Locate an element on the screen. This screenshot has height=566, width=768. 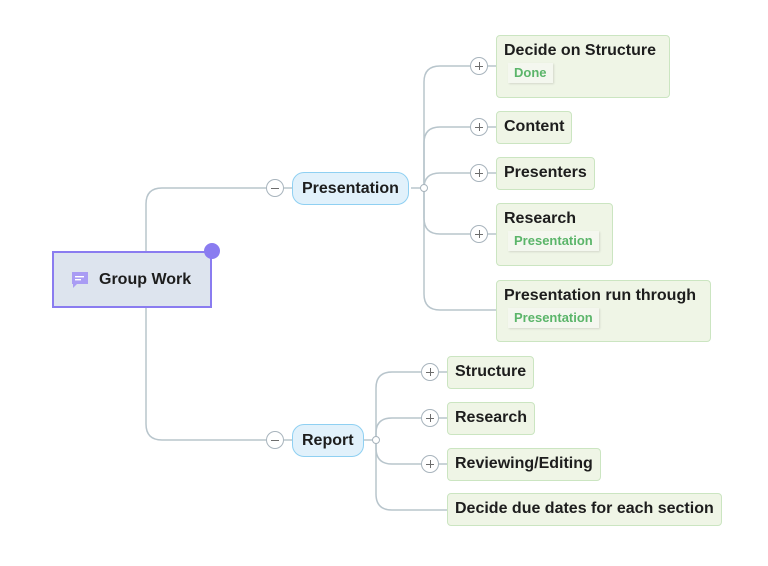
sub-topic-label: Decide on Structure is located at coordinates (580, 50).